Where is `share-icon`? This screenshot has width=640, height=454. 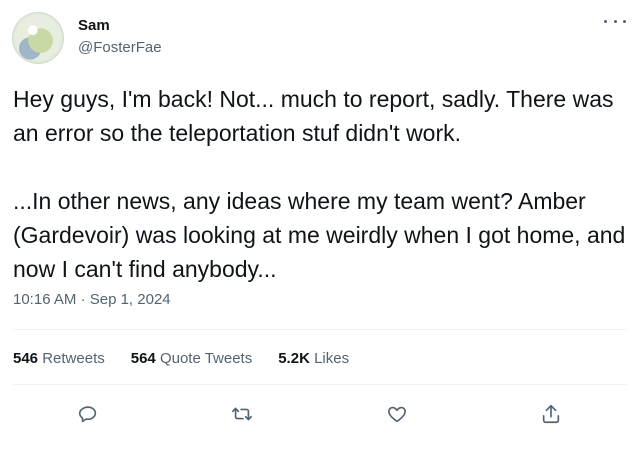 share-icon is located at coordinates (551, 414).